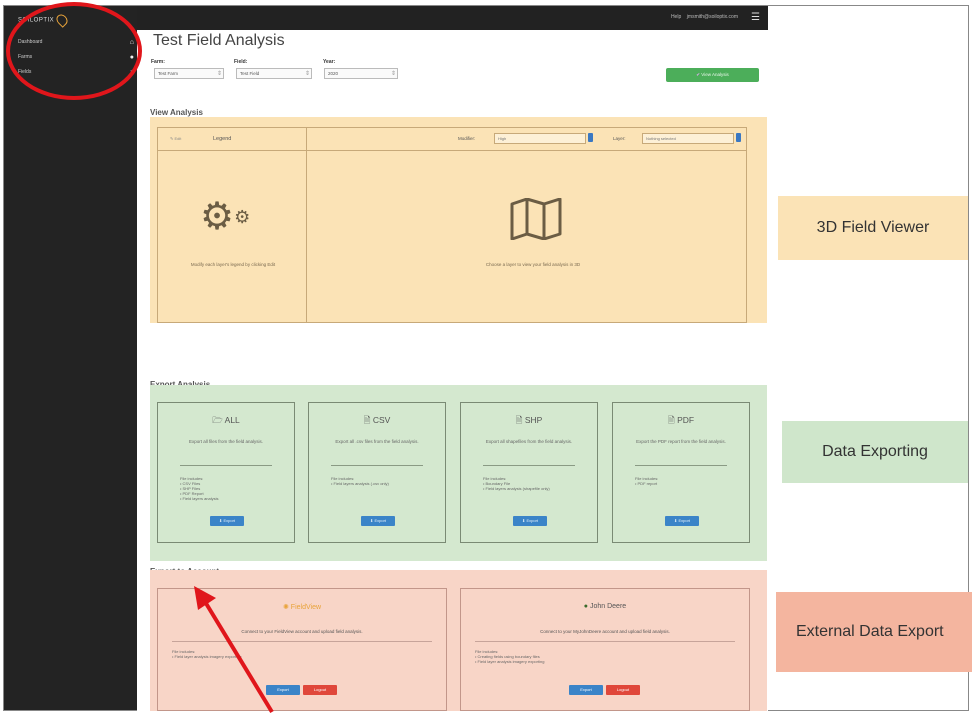 The height and width of the screenshot is (714, 978). I want to click on view-analysis-button: ✔ View Analysis, so click(712, 75).